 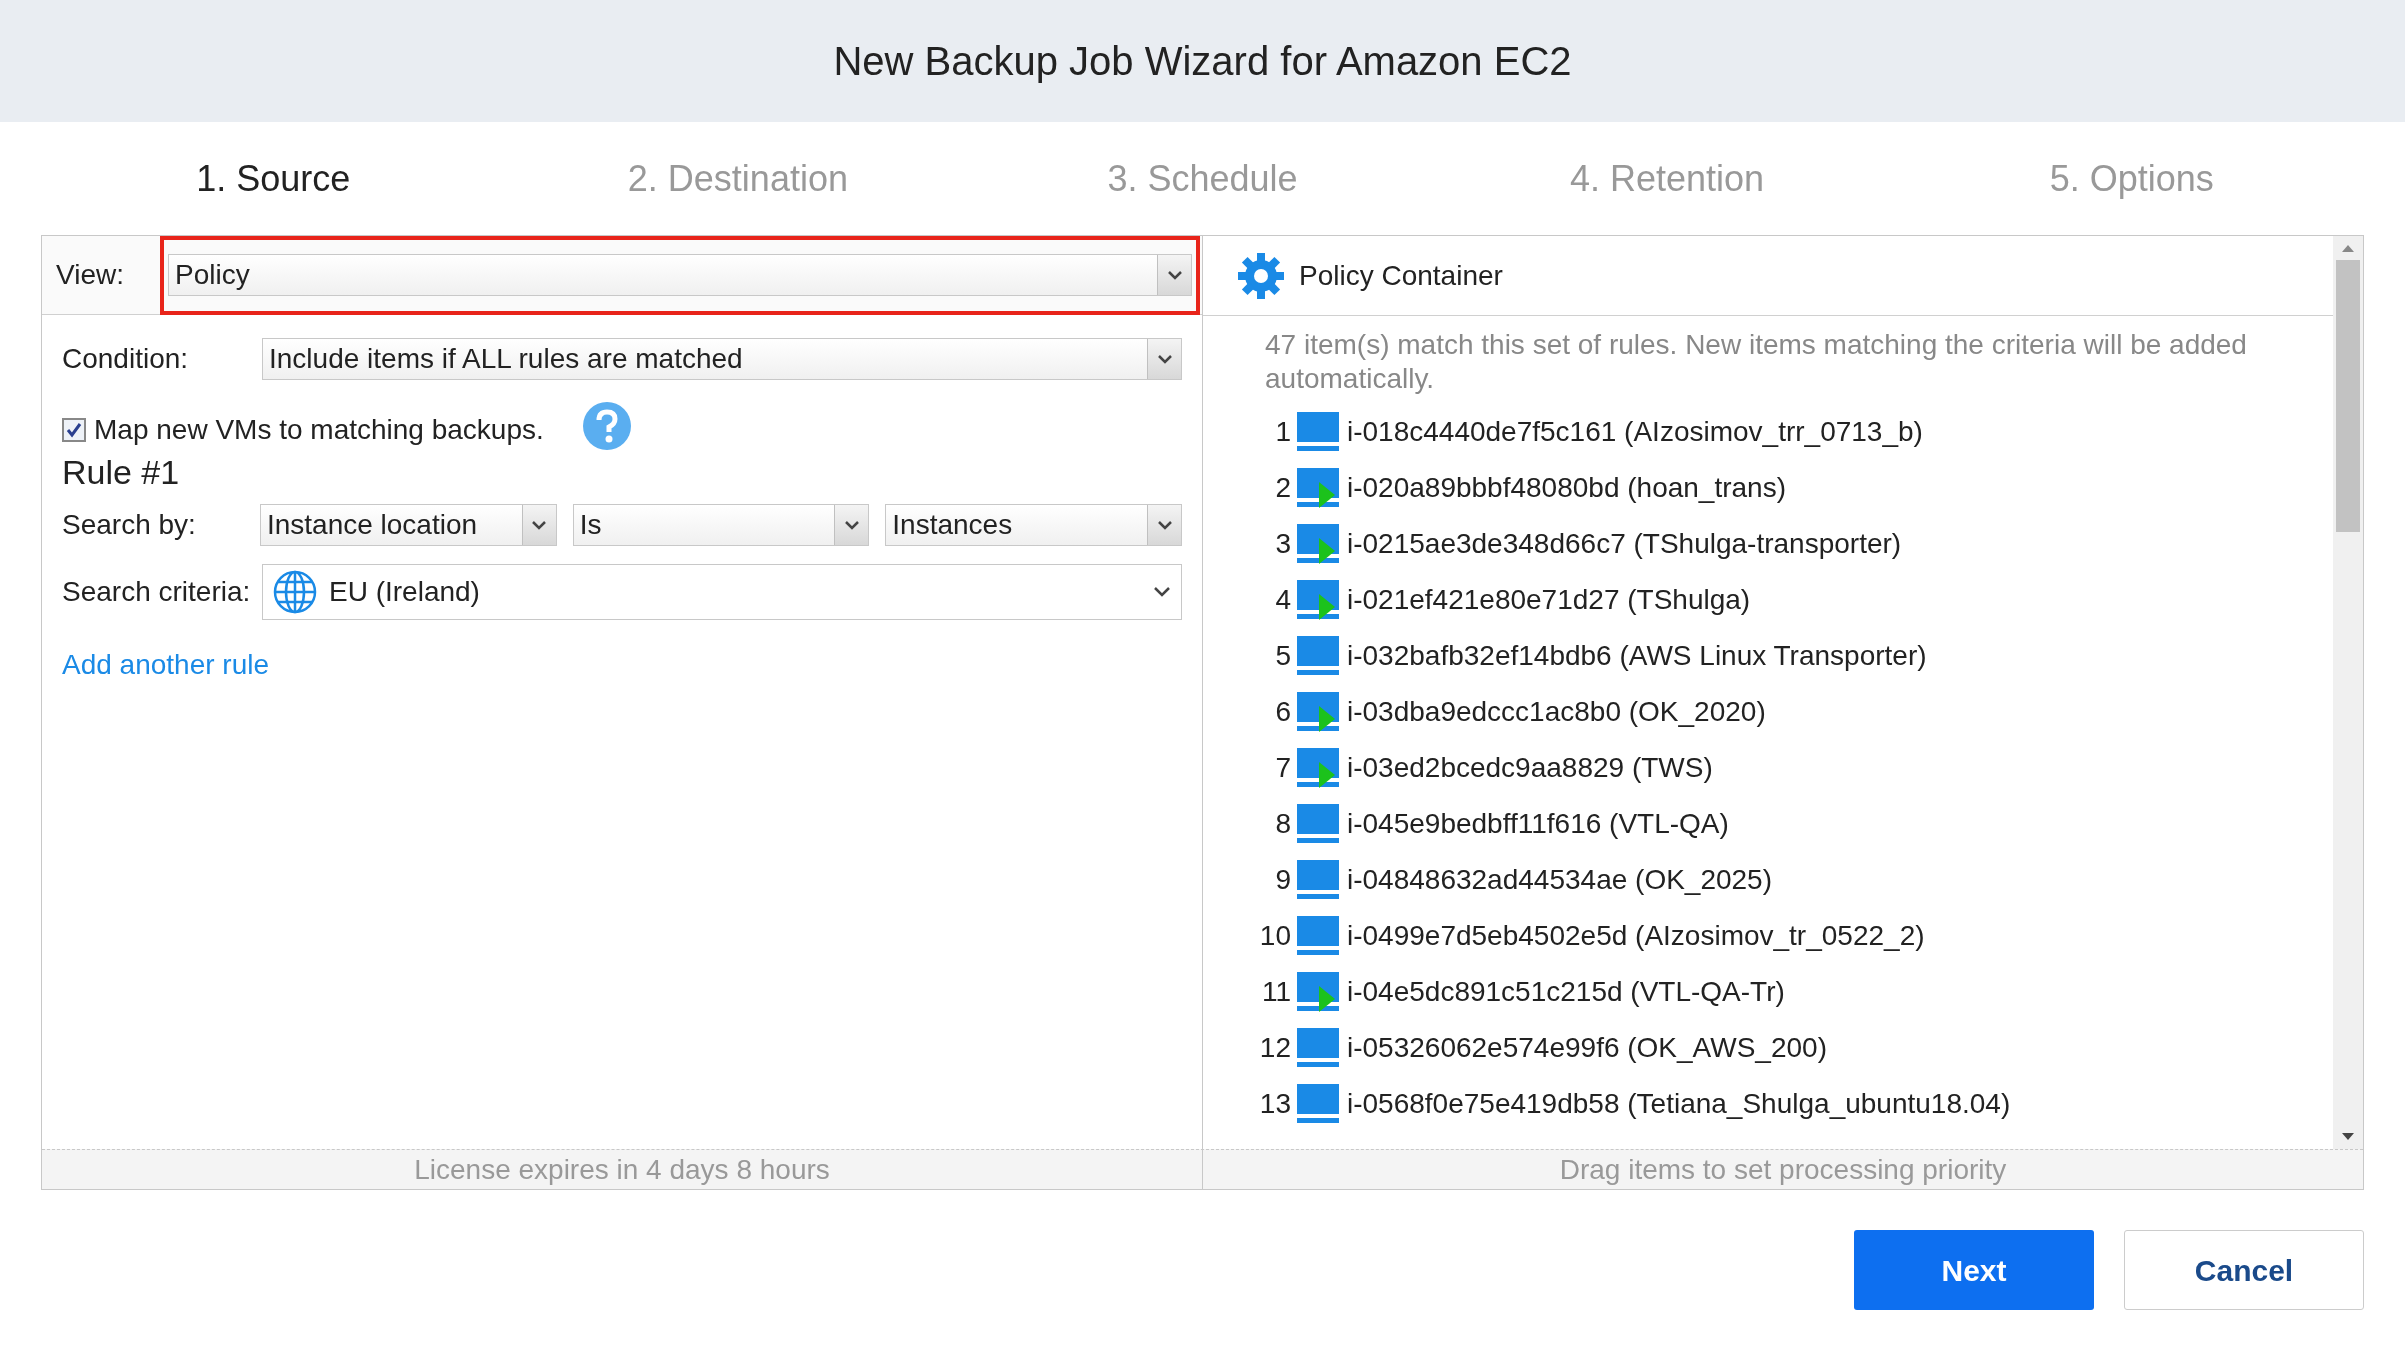 What do you see at coordinates (319, 430) in the screenshot?
I see `checkbox-label: Map new VMs to matching backups.` at bounding box center [319, 430].